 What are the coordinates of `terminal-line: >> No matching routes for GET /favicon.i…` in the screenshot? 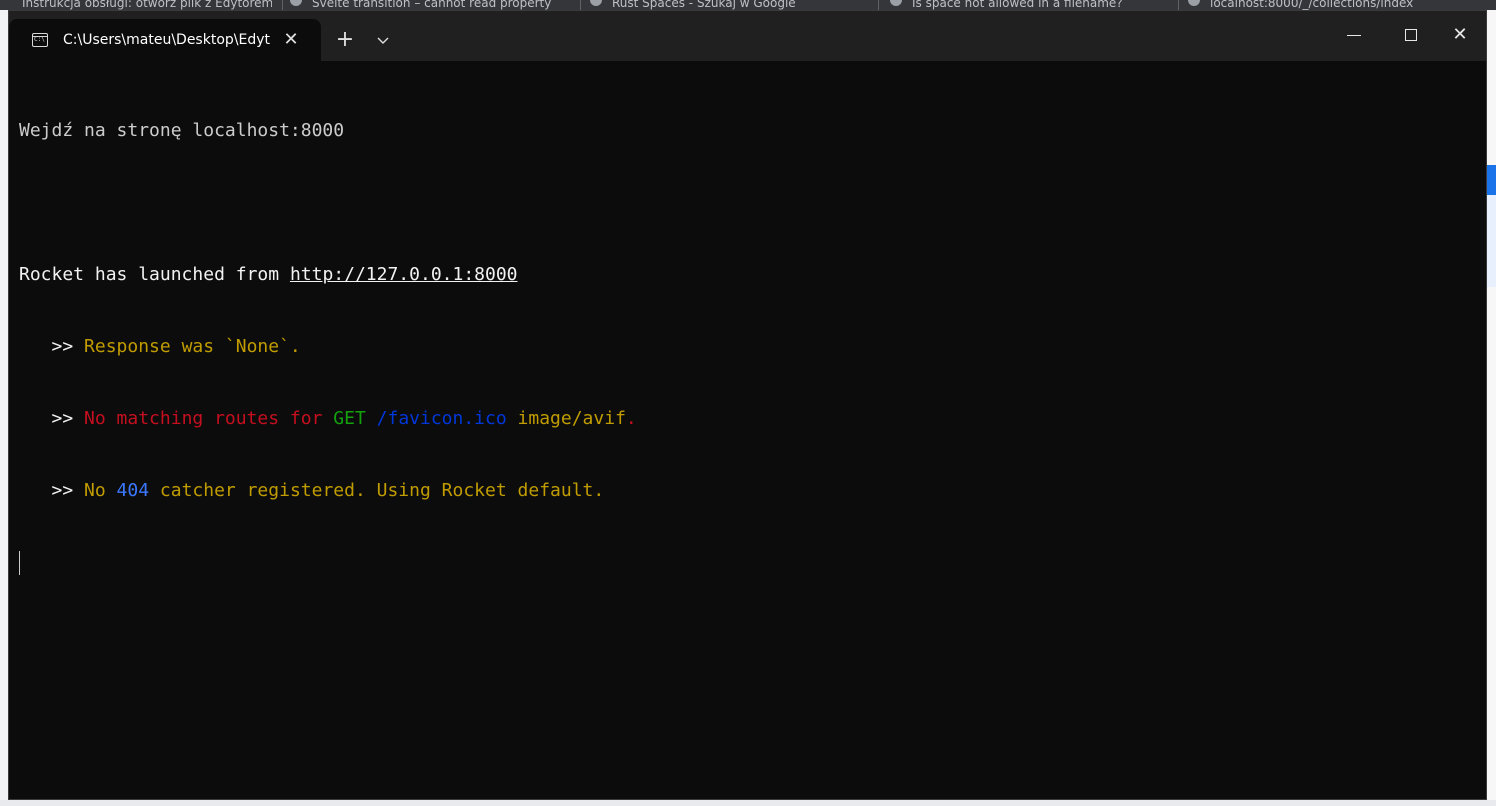 It's located at (739, 419).